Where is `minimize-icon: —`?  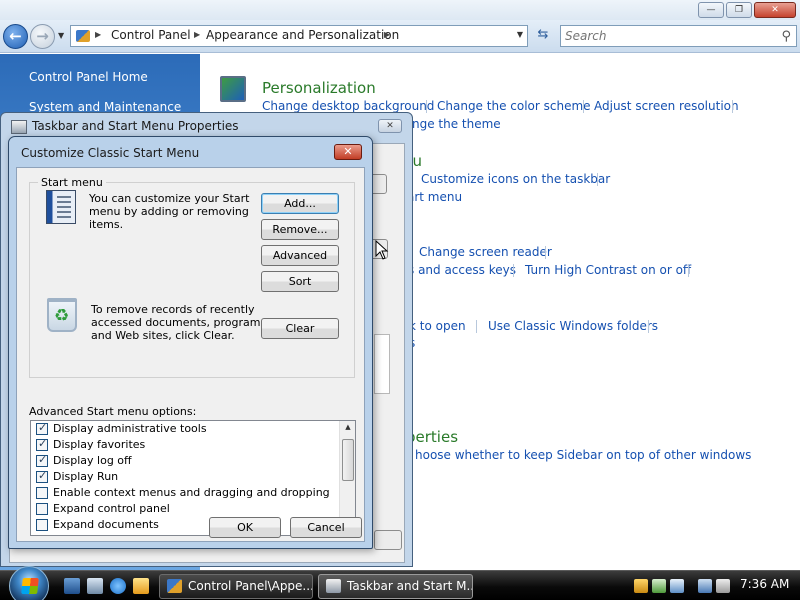
minimize-icon: — is located at coordinates (711, 10).